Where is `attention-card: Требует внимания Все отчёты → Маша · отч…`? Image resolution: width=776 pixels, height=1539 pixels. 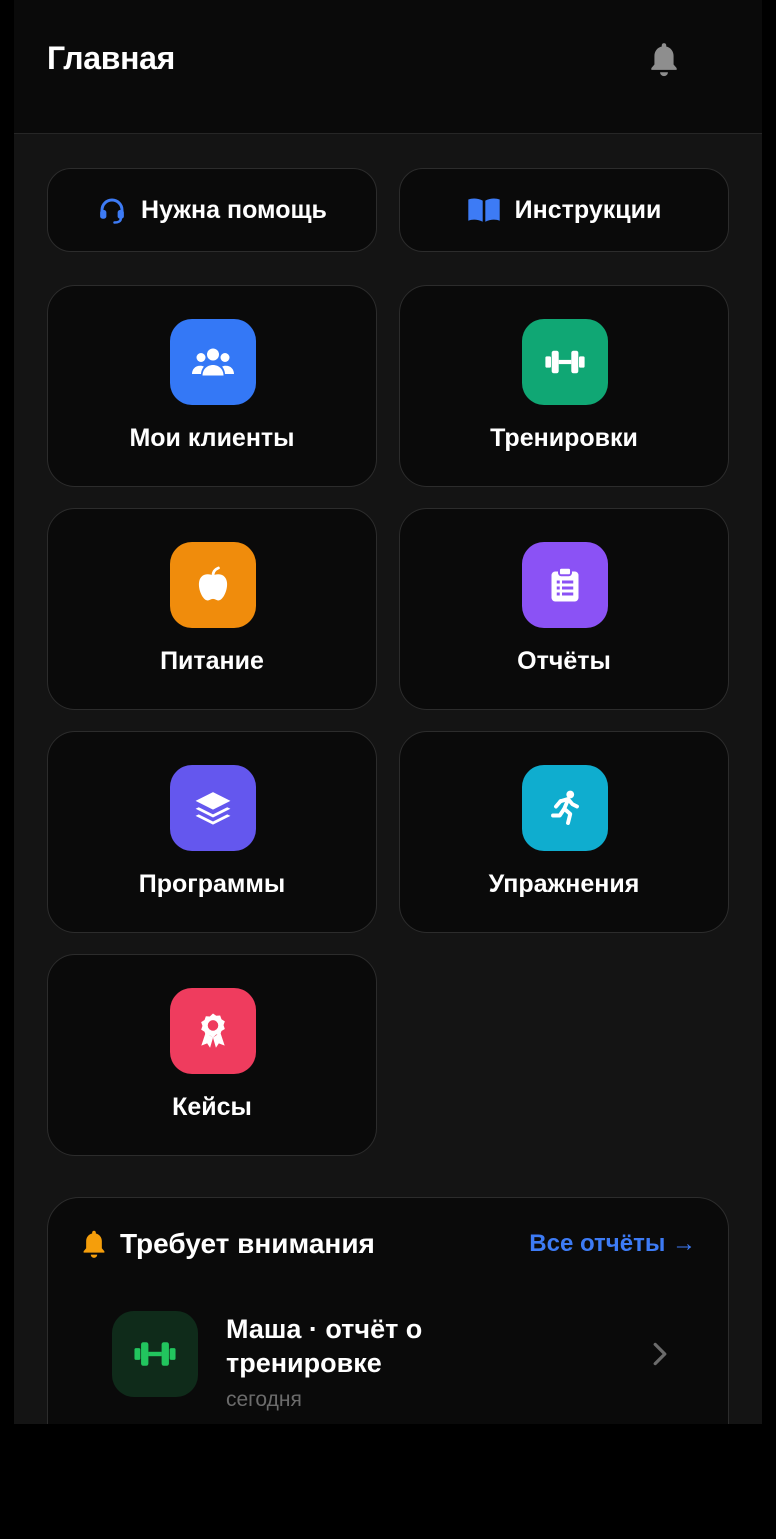 attention-card: Требует внимания Все отчёты → Маша · отч… is located at coordinates (388, 1310).